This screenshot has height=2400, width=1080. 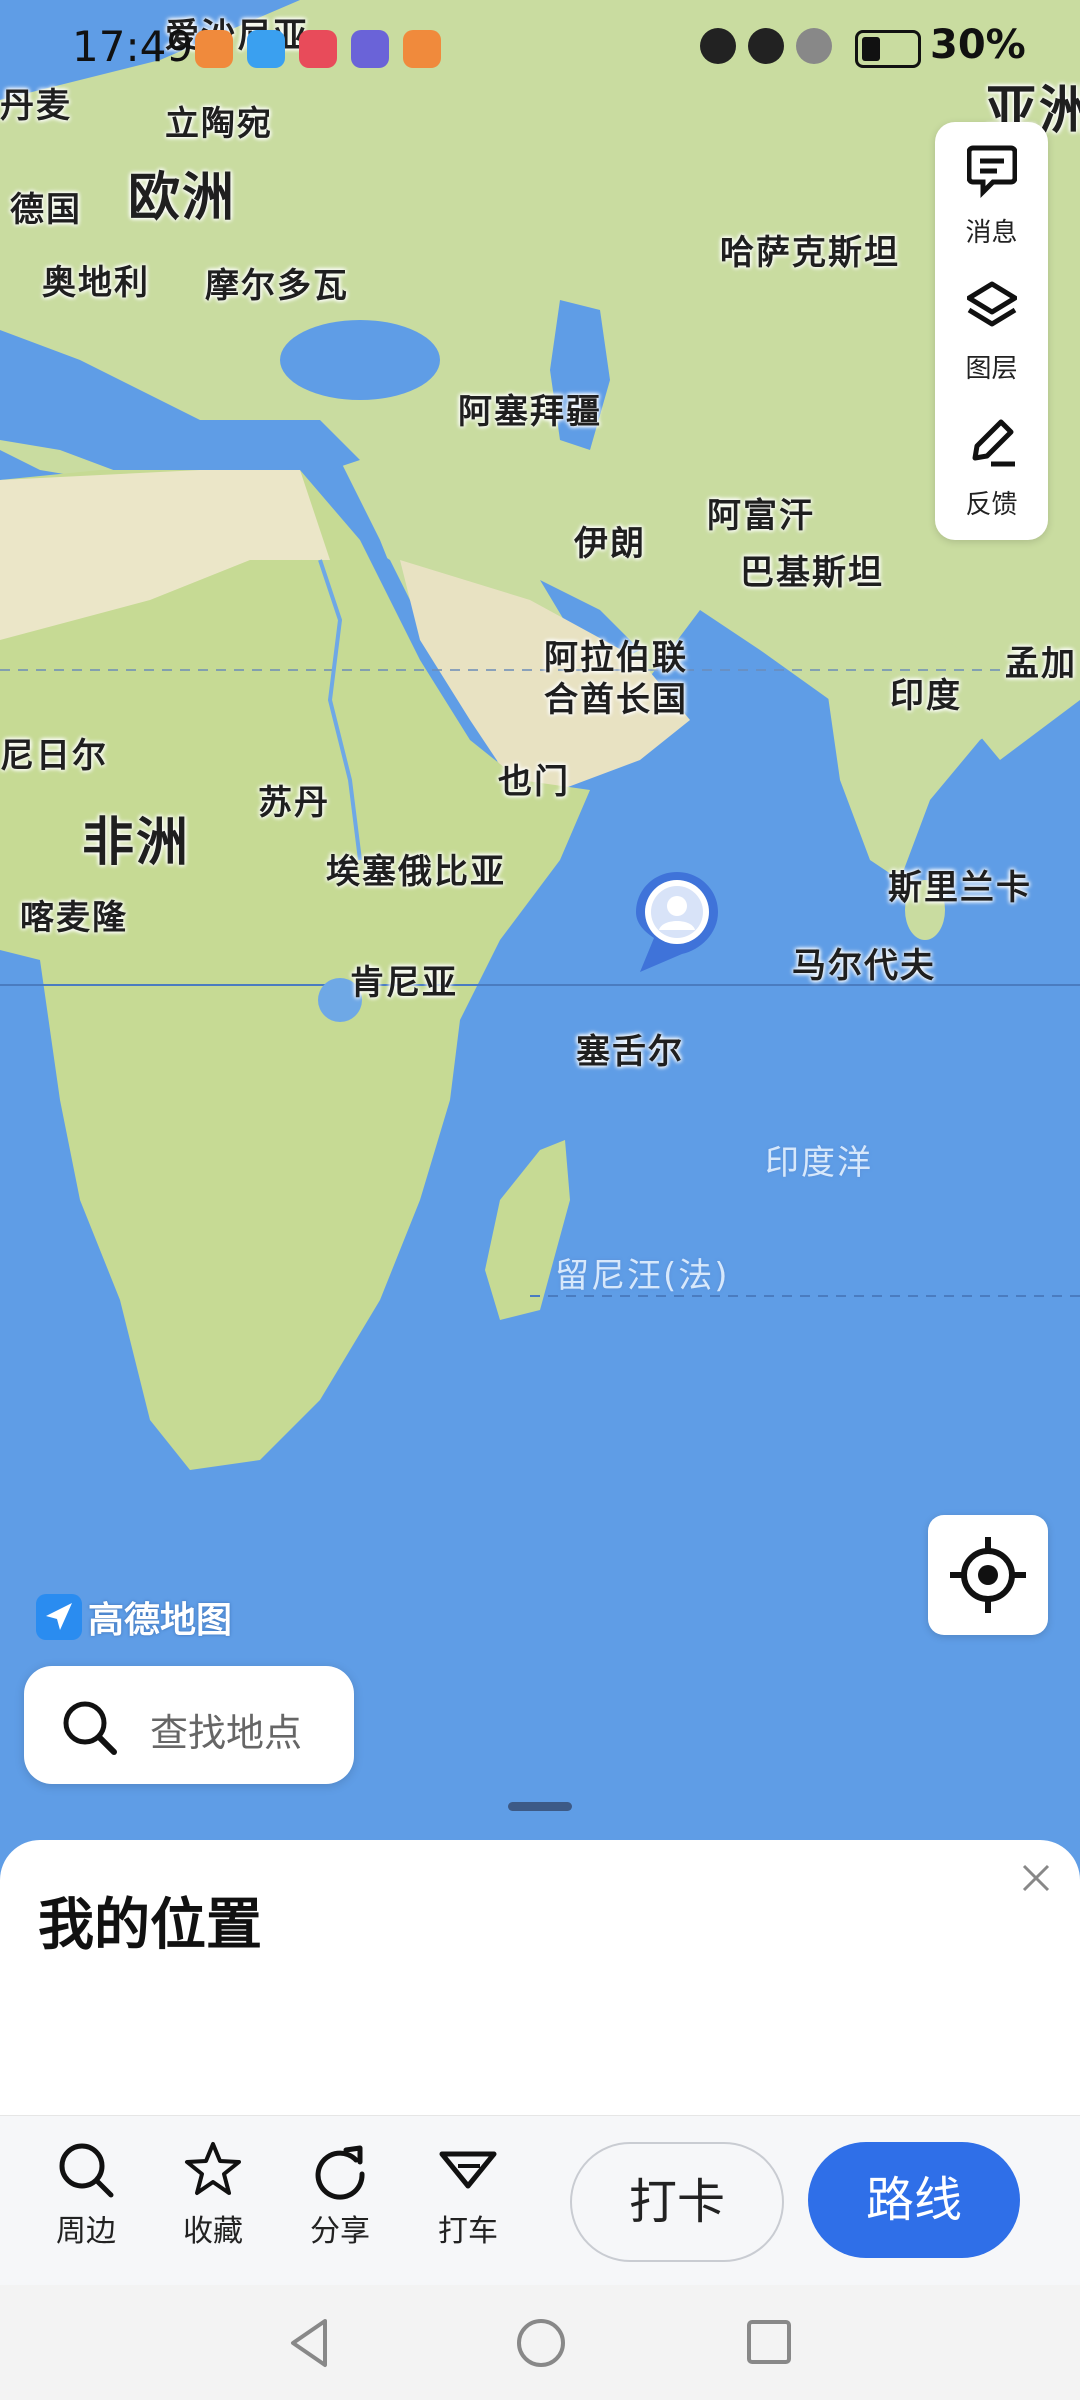 I want to click on map-label-afghanistan: 阿富汗, so click(x=761, y=516).